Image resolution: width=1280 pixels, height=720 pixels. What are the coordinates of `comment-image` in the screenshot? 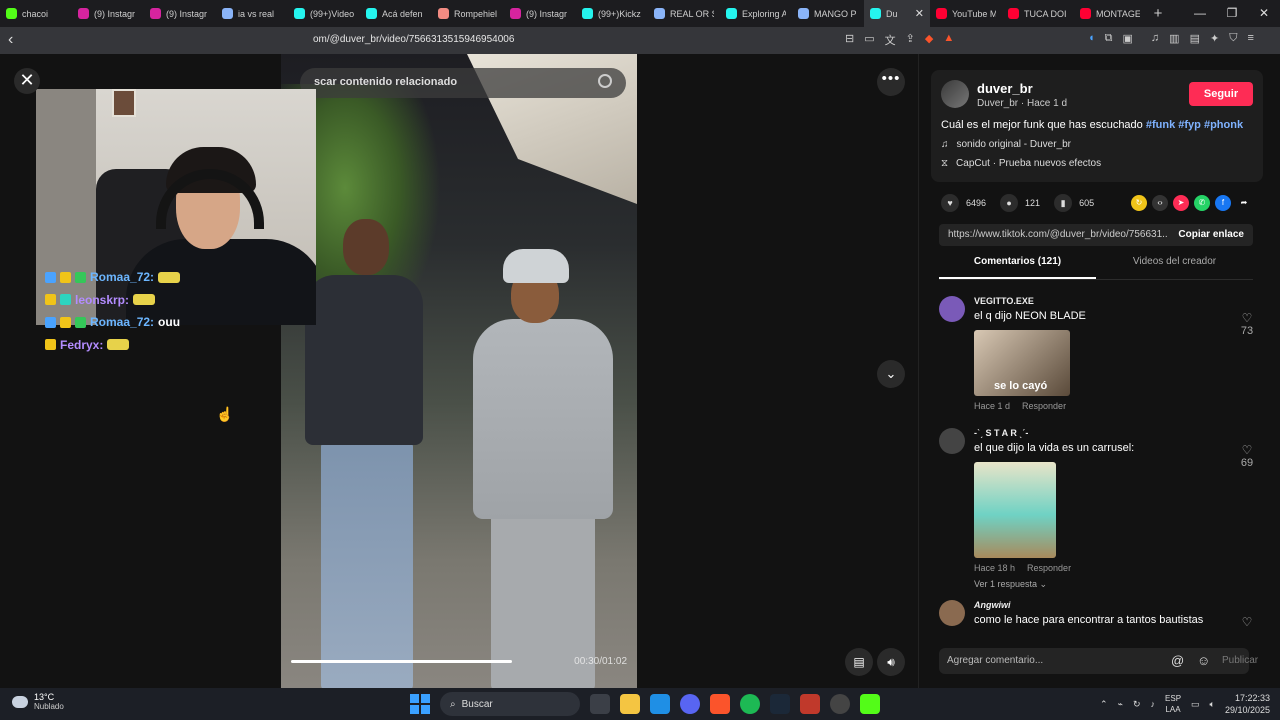 It's located at (1015, 510).